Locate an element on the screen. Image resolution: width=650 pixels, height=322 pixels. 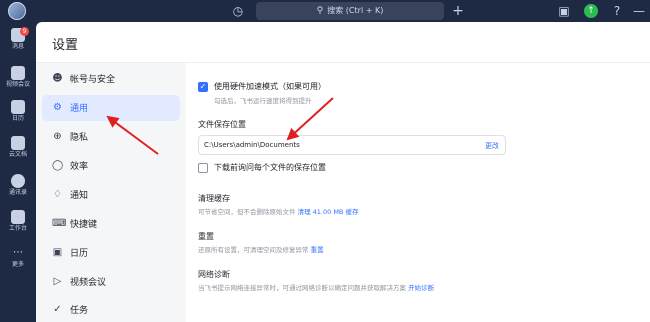
rail-item-meetings: 视频会议 is located at coordinates (18, 82).